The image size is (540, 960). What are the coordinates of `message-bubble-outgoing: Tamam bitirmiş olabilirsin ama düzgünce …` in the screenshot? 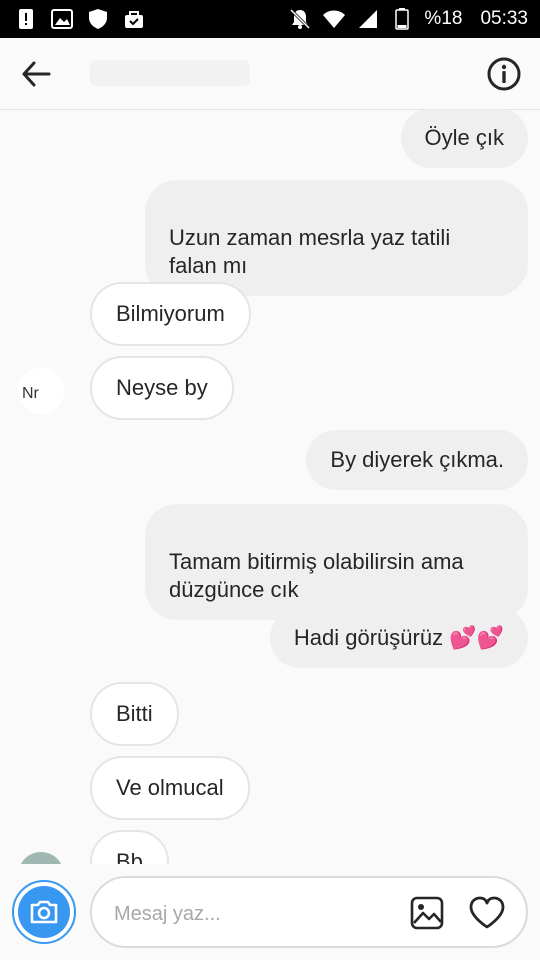 It's located at (336, 562).